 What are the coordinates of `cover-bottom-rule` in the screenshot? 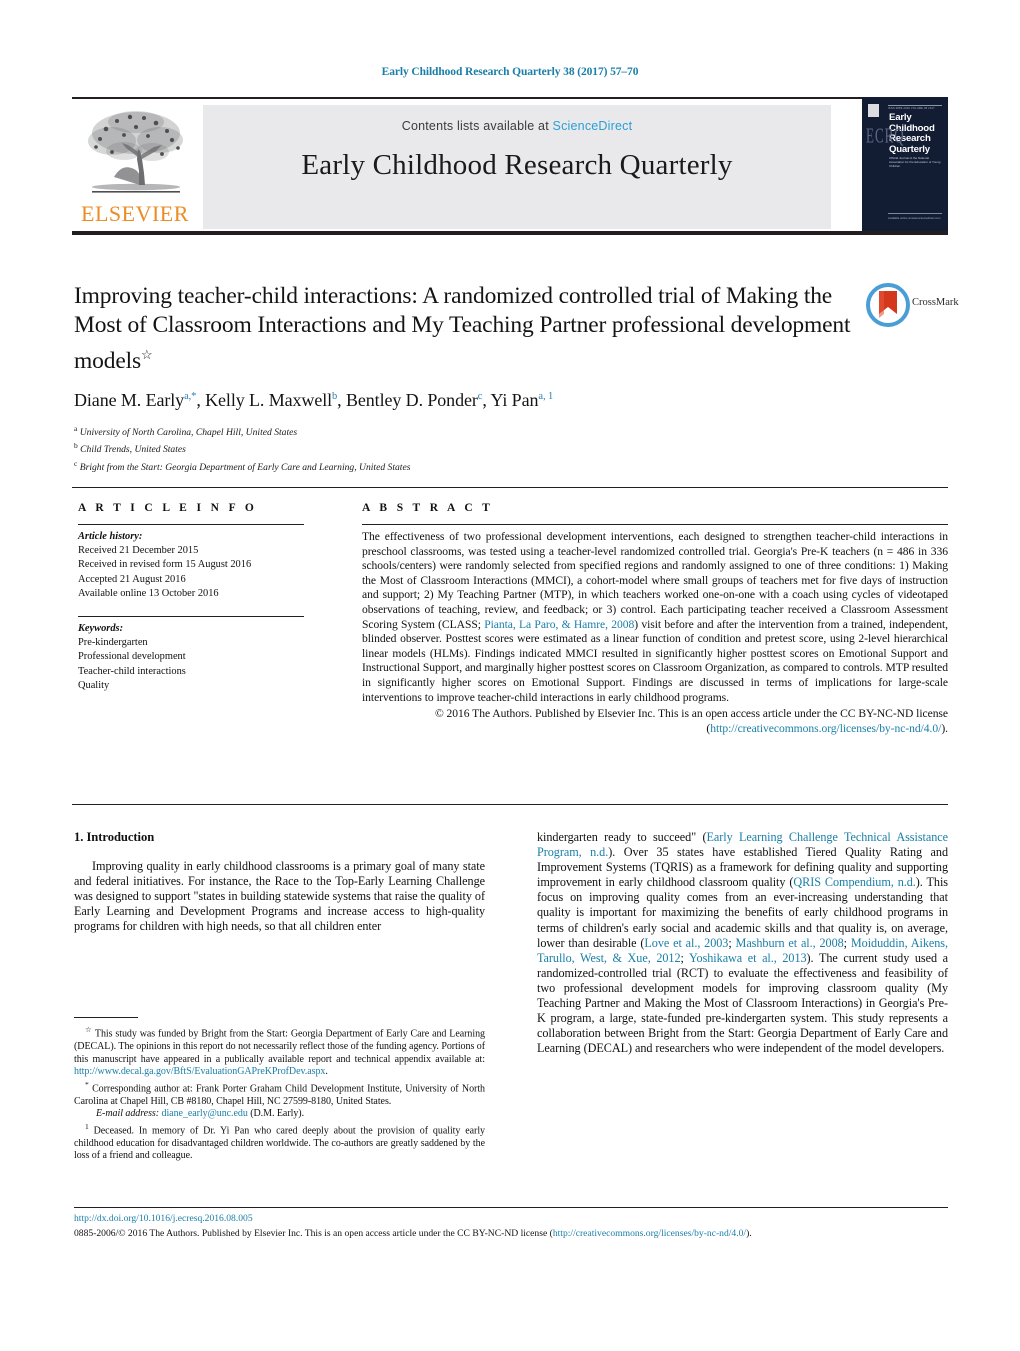 It's located at (915, 213).